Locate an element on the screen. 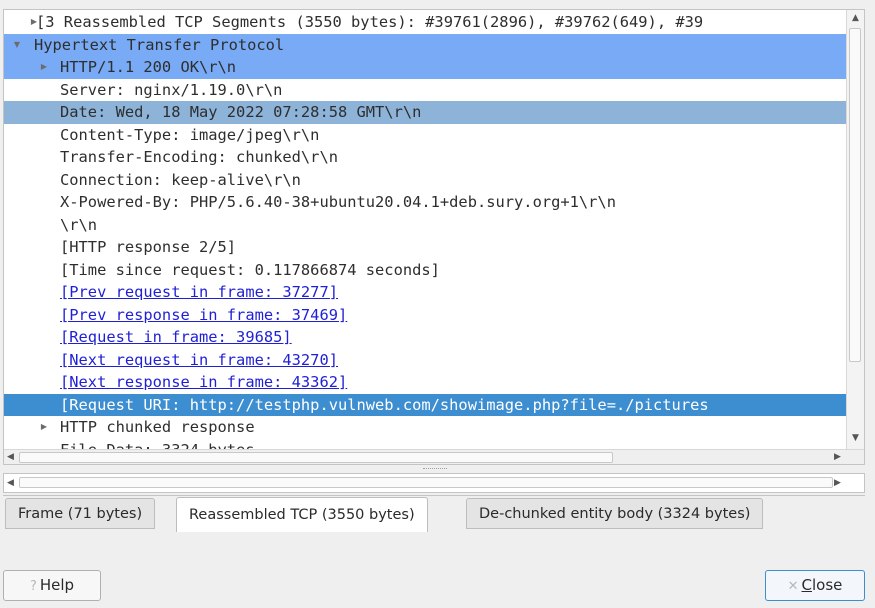 The width and height of the screenshot is (875, 608). tree-row: ▼ Hypertext Transfer Protocol is located at coordinates (425, 45).